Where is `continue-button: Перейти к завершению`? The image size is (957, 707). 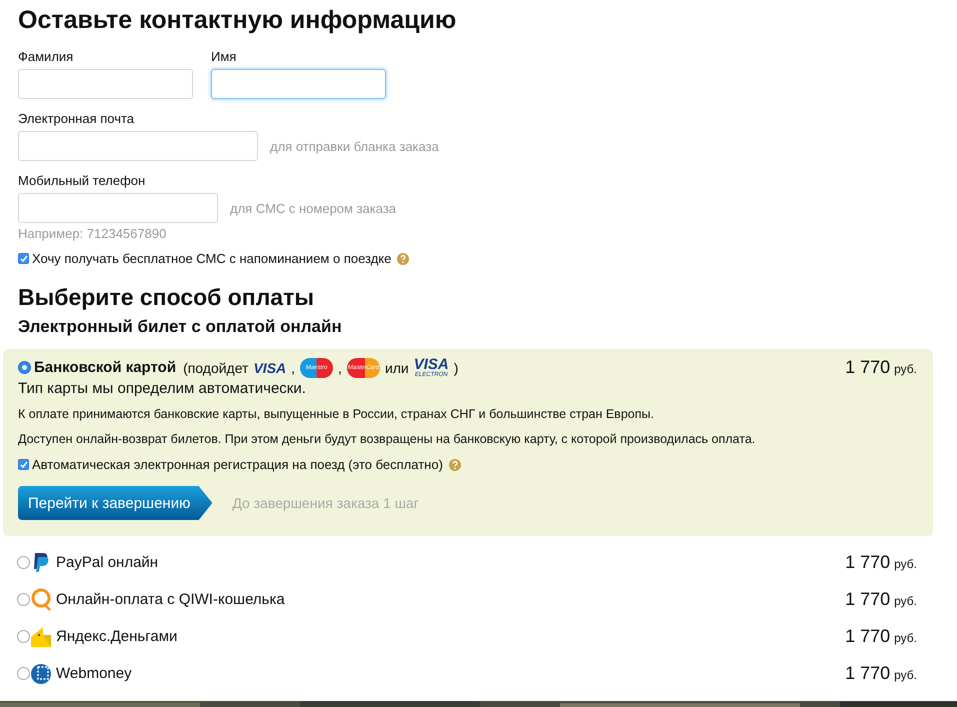
continue-button: Перейти к завершению is located at coordinates (115, 503).